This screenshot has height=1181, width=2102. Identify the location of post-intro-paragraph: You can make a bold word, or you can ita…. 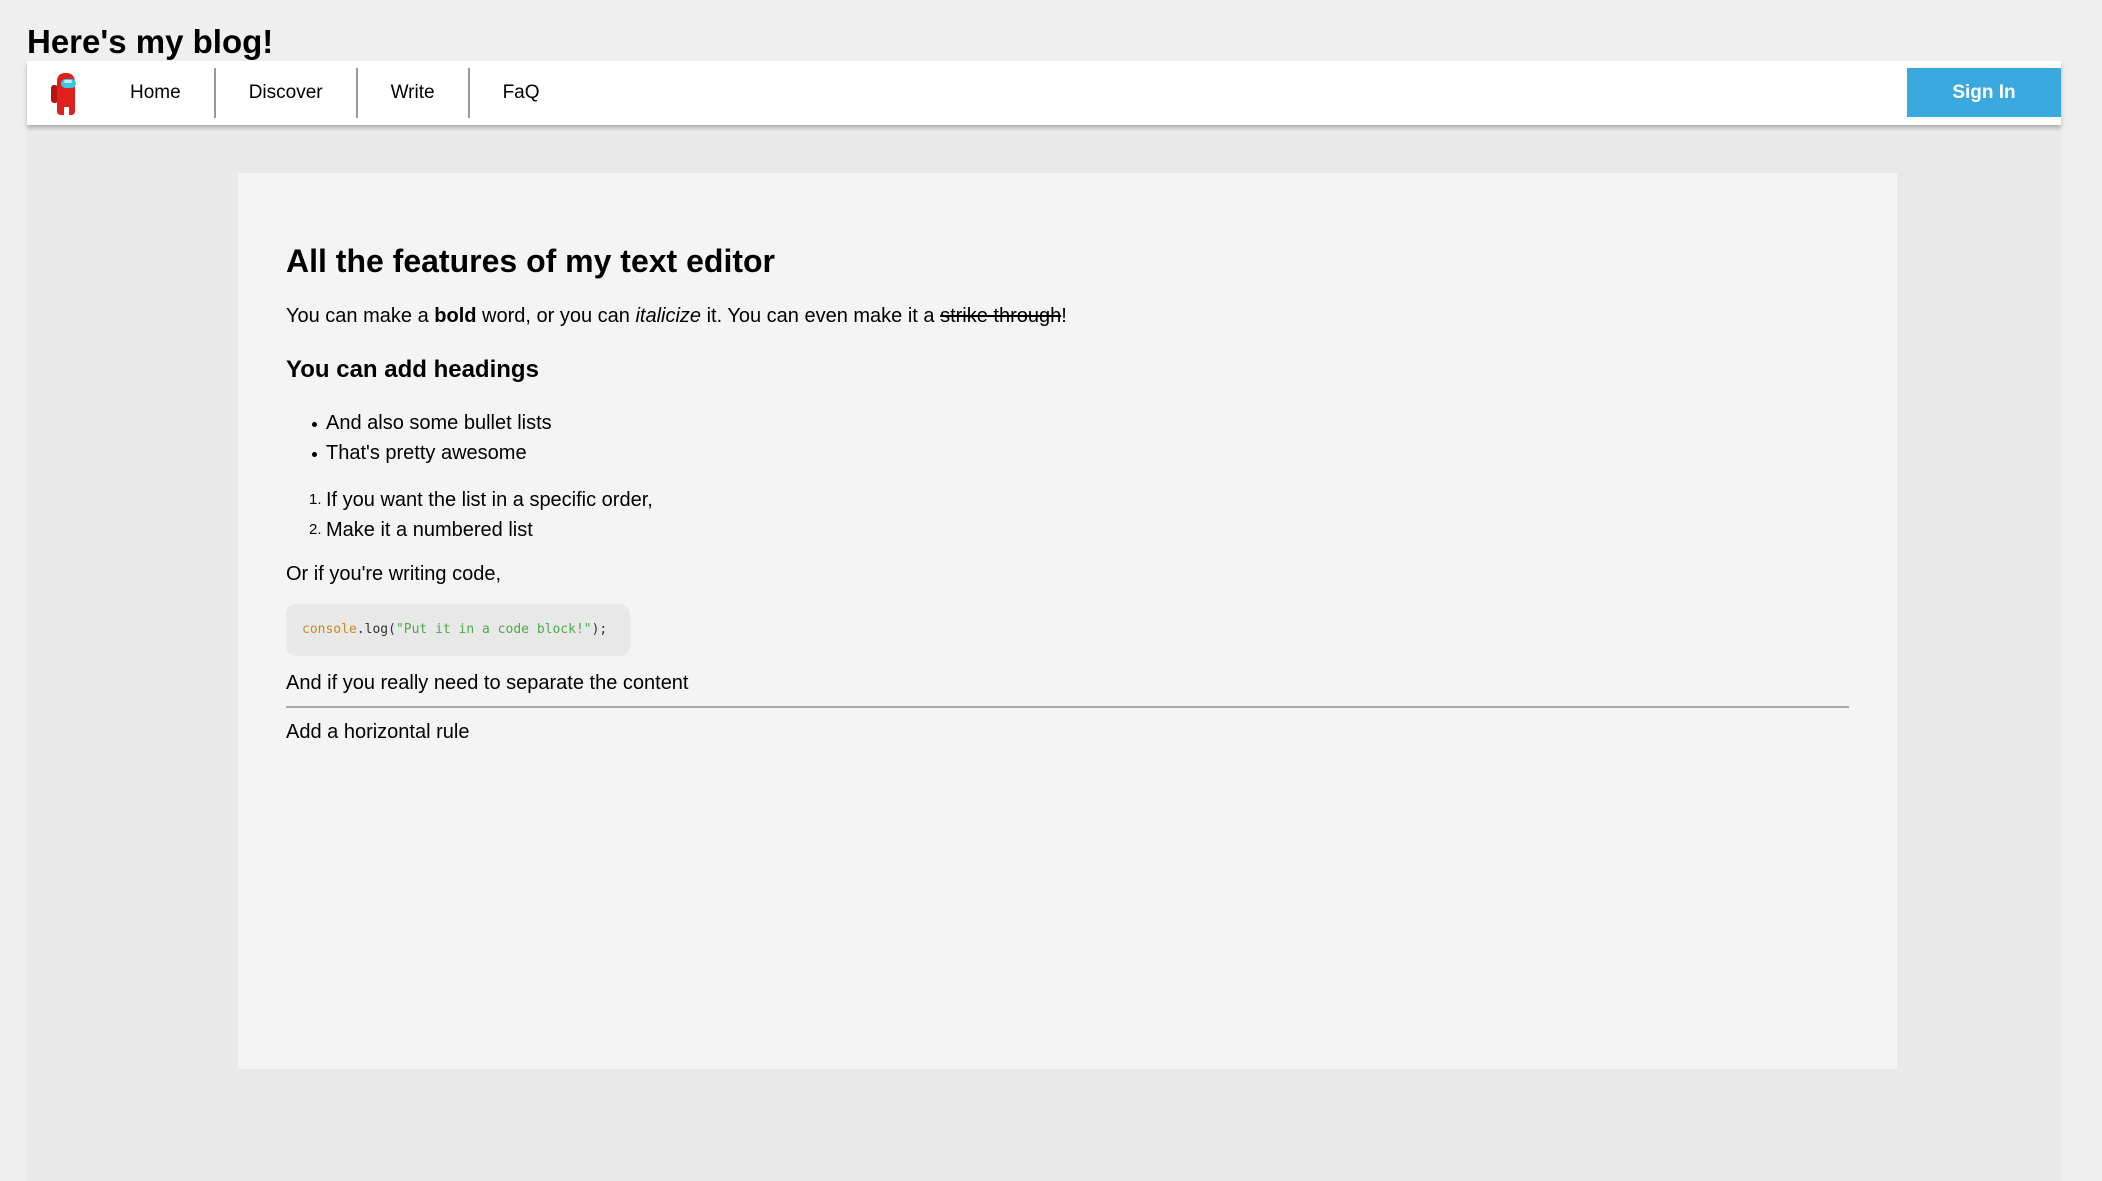
(676, 316).